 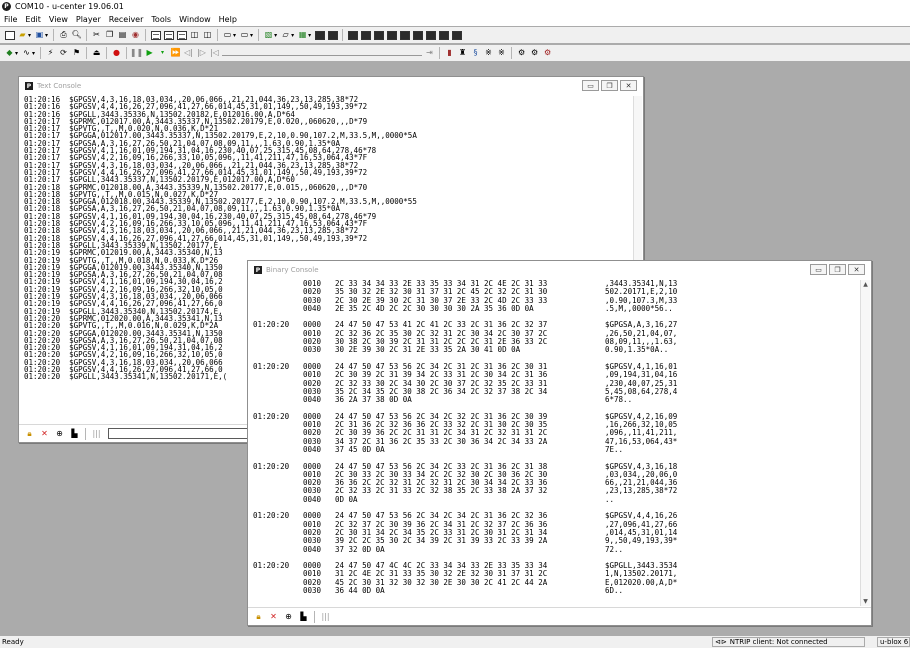 What do you see at coordinates (309, 35) in the screenshot?
I see `table-dropdown-icon: ▾` at bounding box center [309, 35].